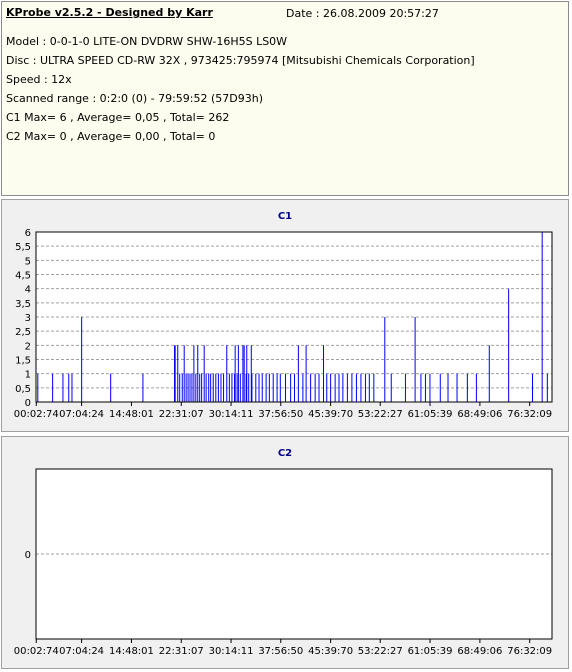  What do you see at coordinates (23, 276) in the screenshot?
I see `c1-y-tick-label: 4,5` at bounding box center [23, 276].